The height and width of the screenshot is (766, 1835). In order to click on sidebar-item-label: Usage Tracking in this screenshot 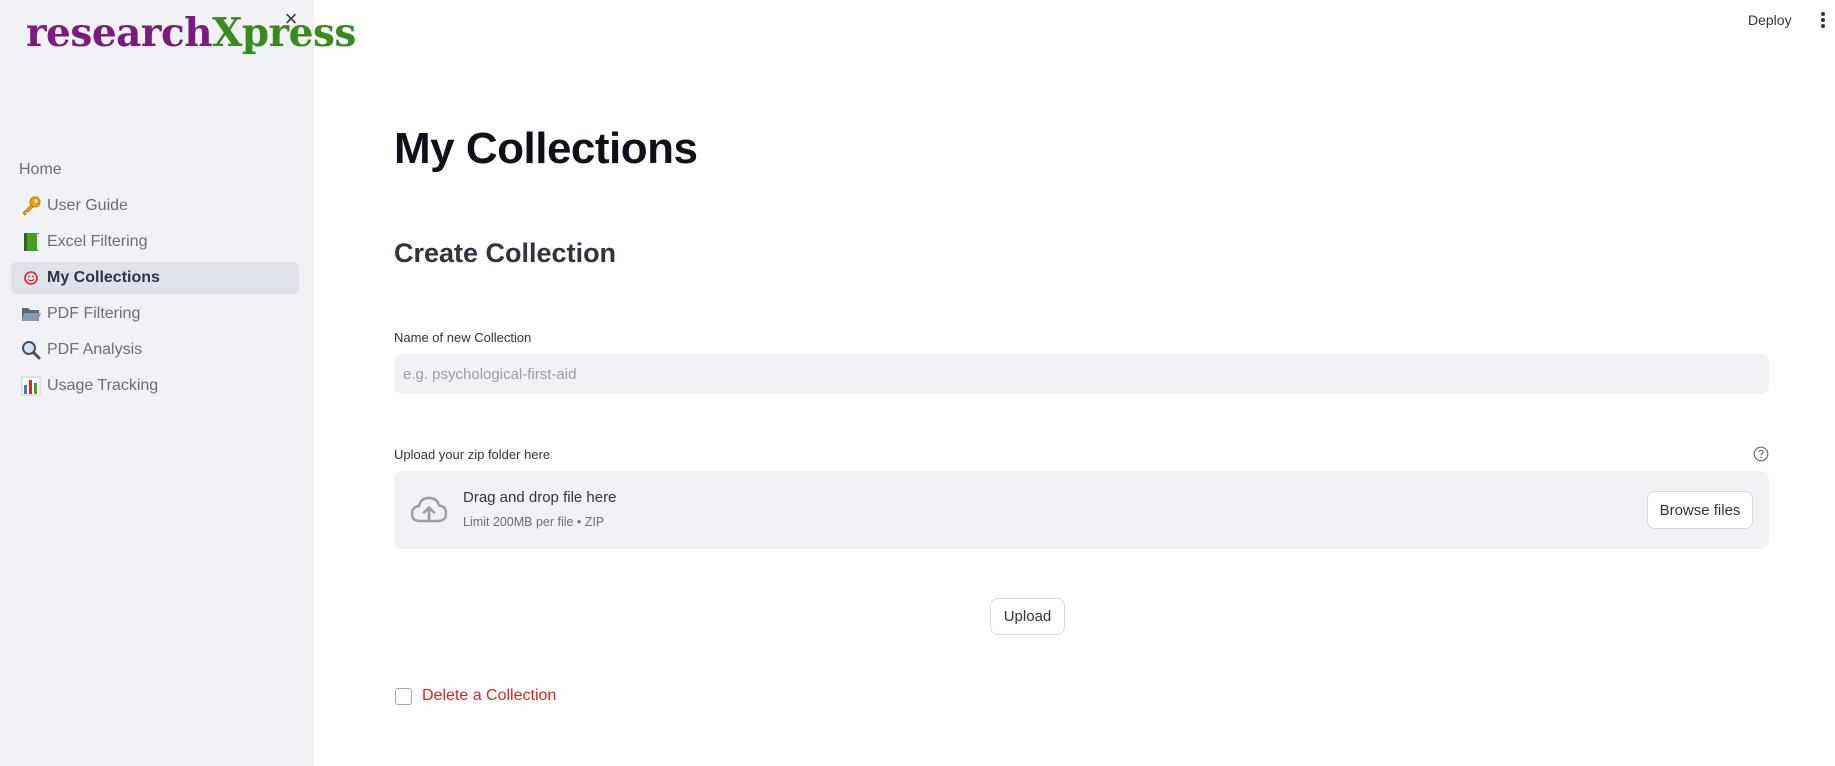, I will do `click(103, 385)`.